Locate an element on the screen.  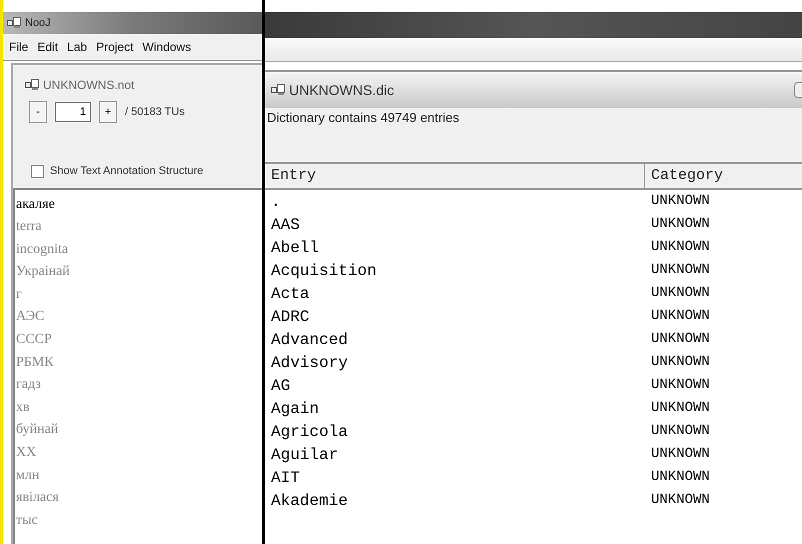
text-unit: incognita is located at coordinates (139, 250).